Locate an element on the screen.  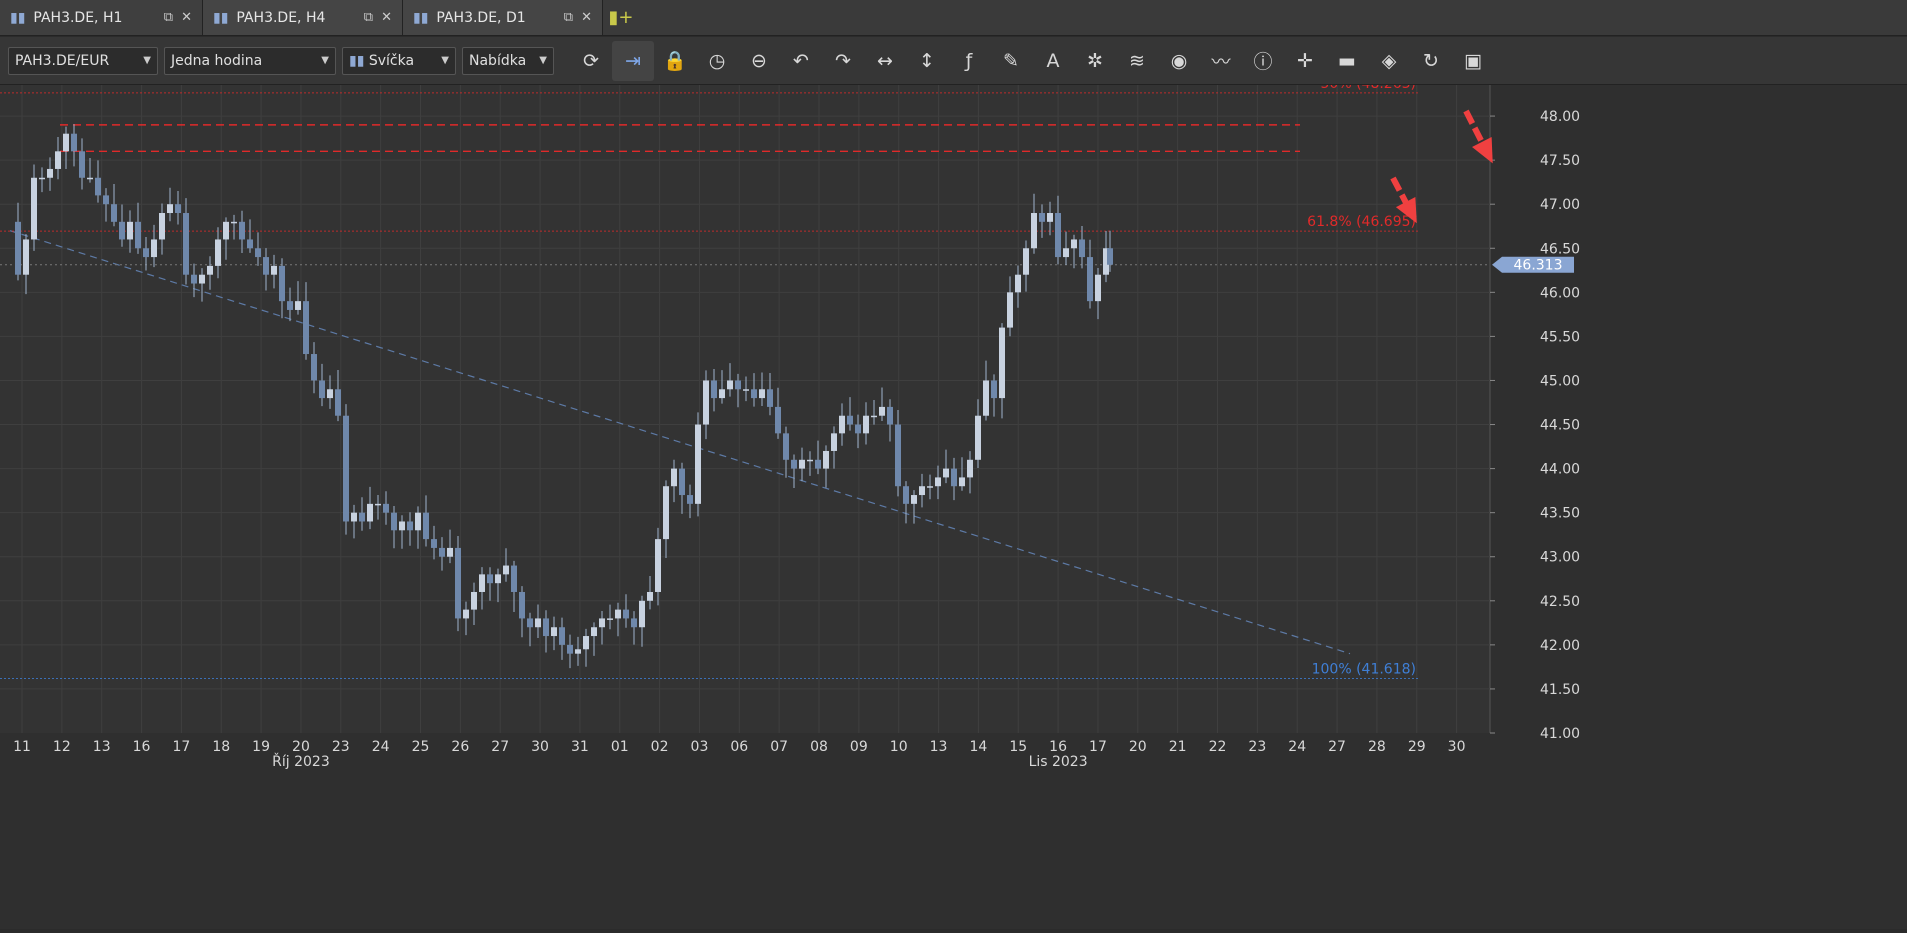
x-tick-label: 30 is located at coordinates (1457, 747).